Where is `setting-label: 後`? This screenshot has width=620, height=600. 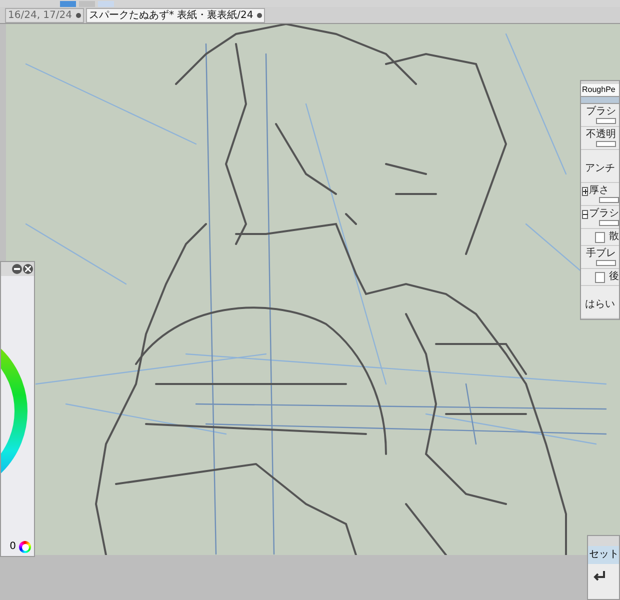
setting-label: 後 is located at coordinates (614, 277).